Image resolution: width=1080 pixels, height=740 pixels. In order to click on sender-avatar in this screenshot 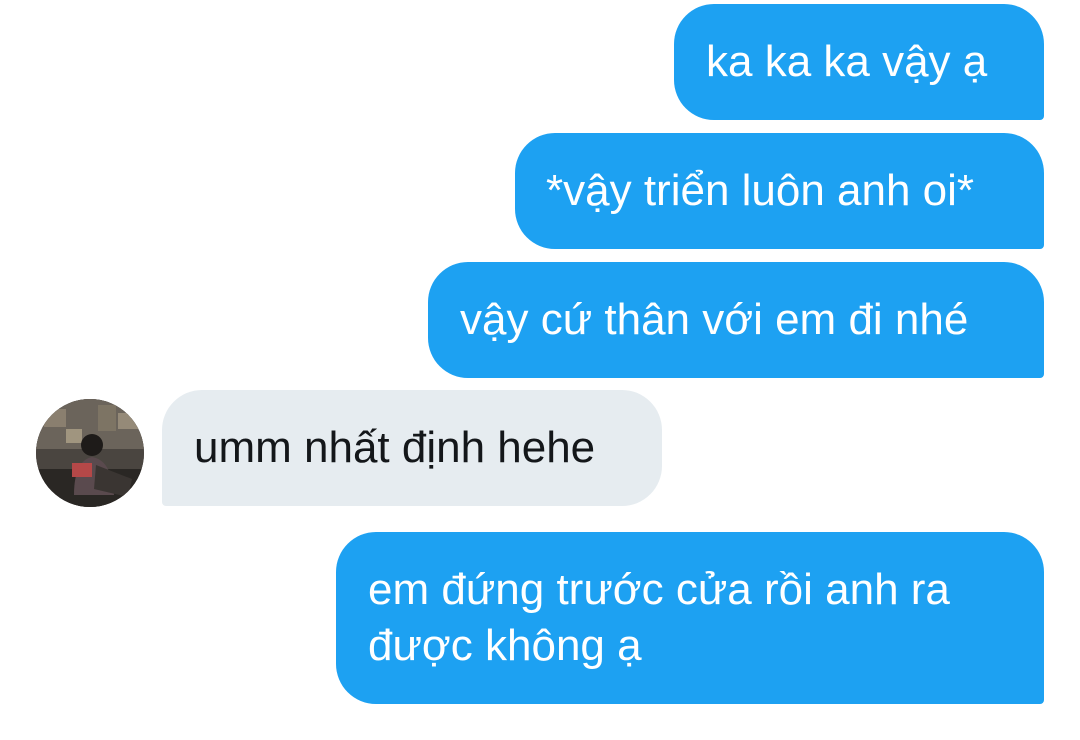, I will do `click(90, 453)`.